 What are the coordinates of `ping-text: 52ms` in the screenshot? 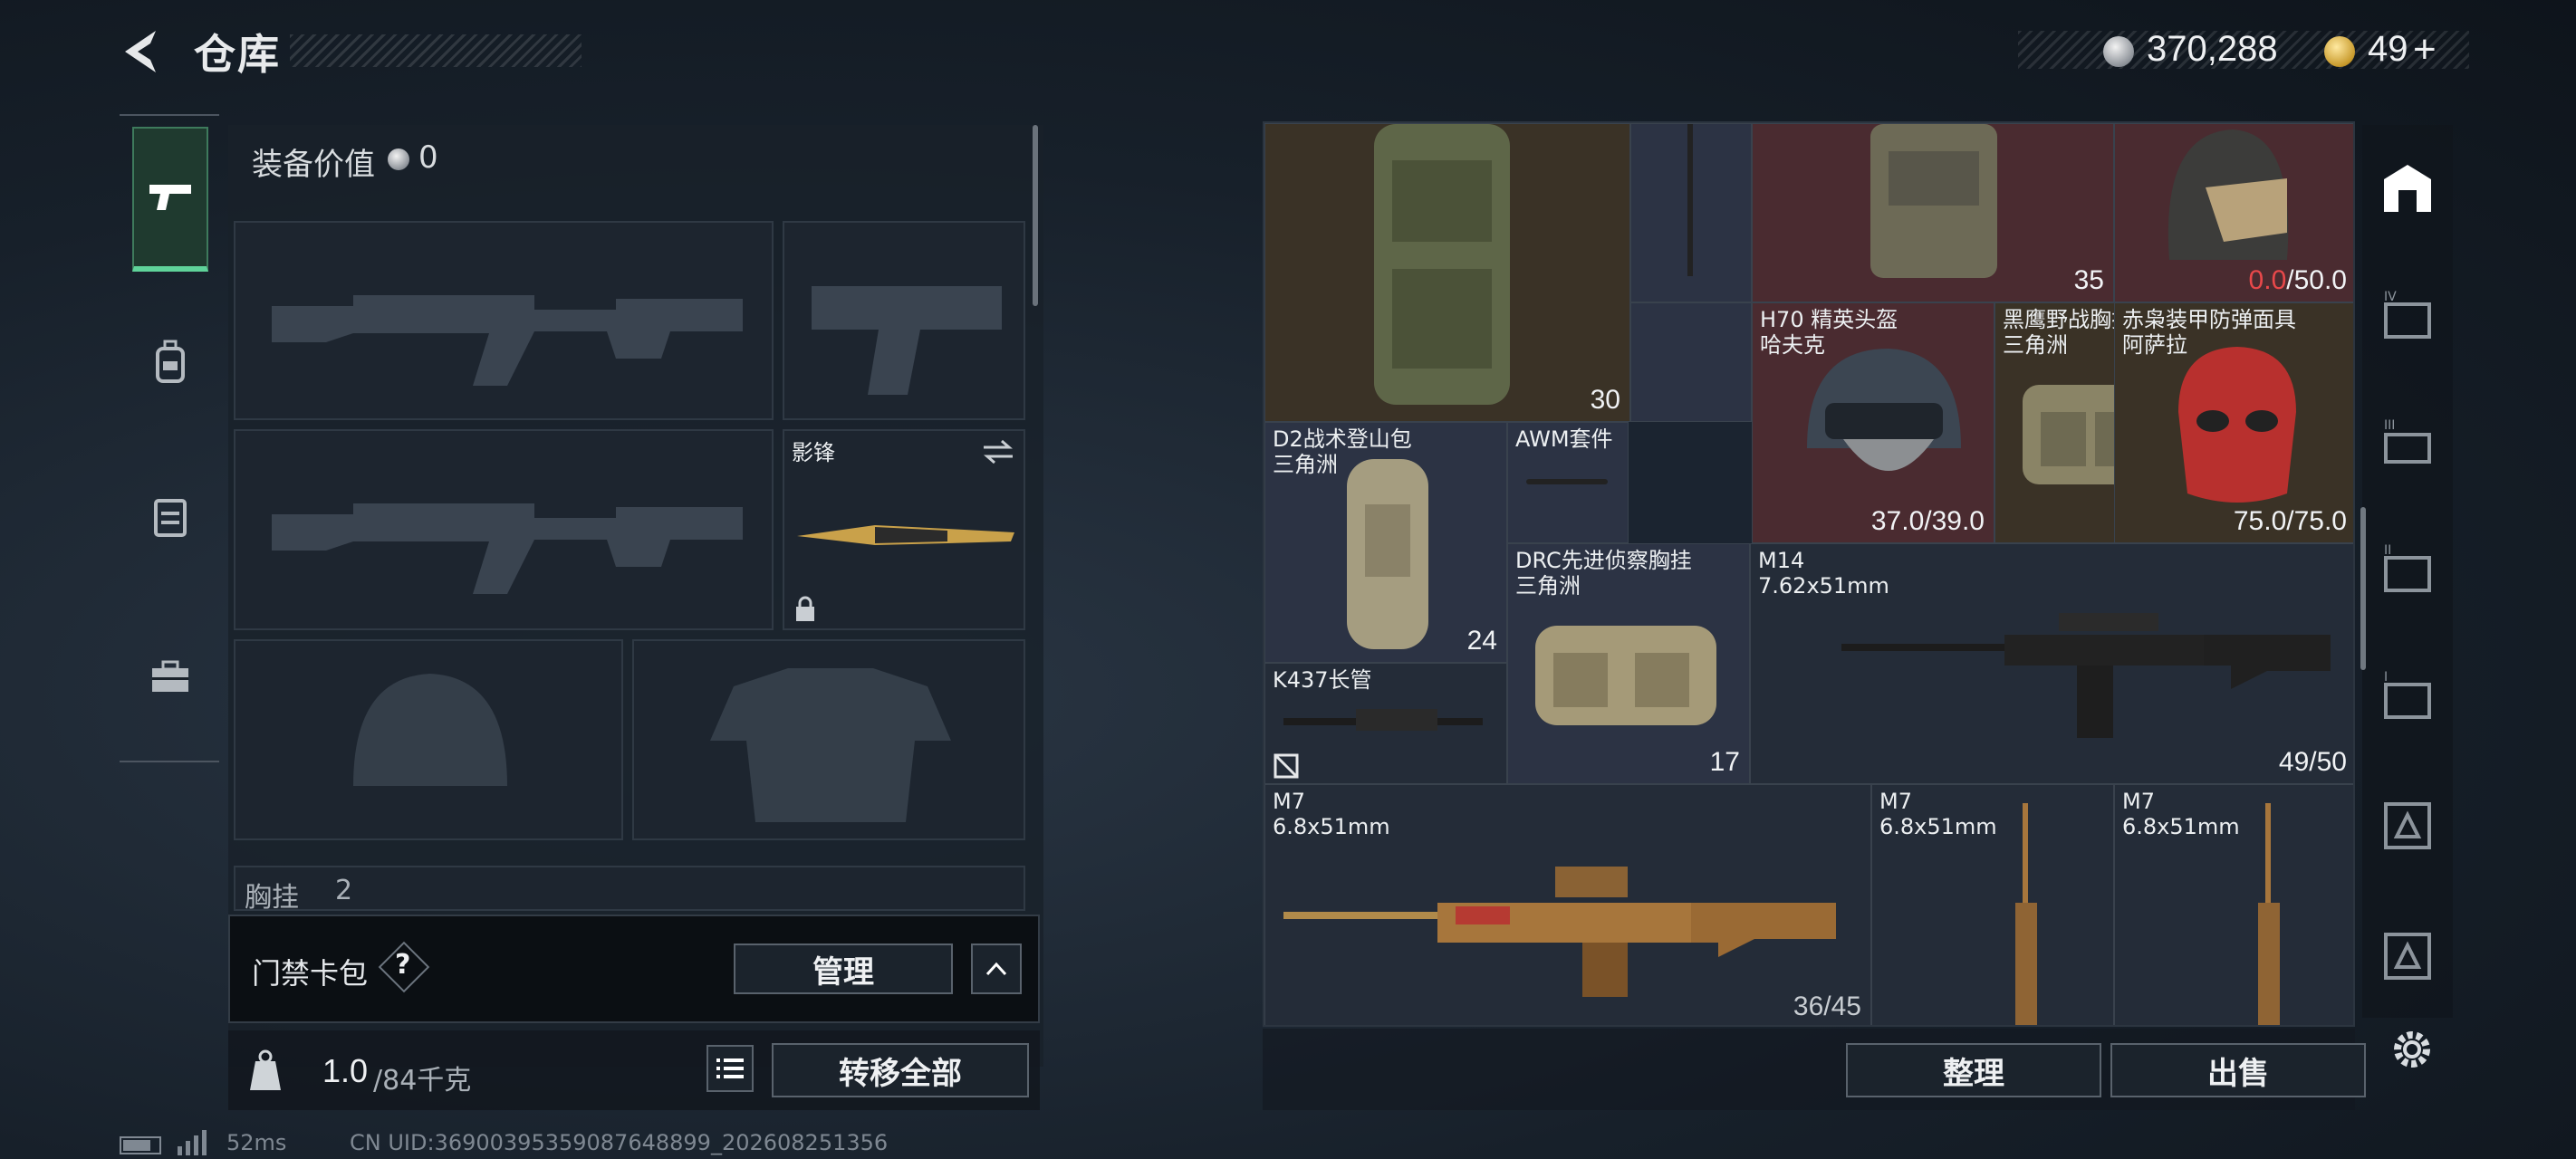 It's located at (256, 1143).